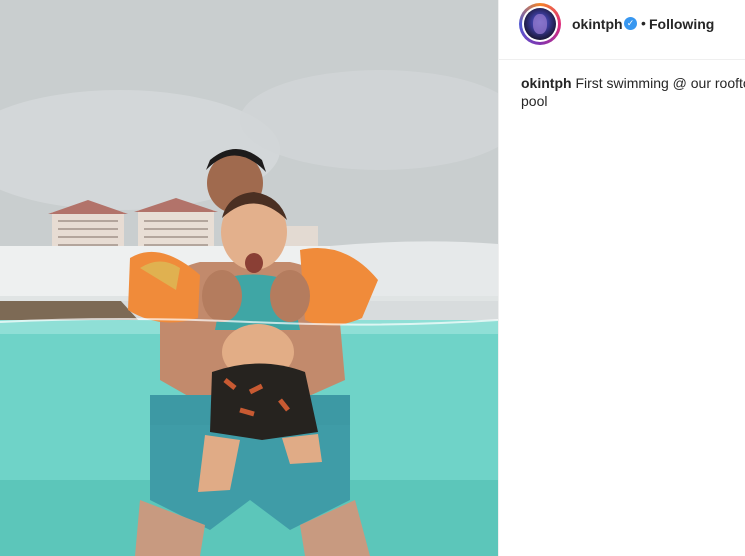  I want to click on avatar-image, so click(540, 24).